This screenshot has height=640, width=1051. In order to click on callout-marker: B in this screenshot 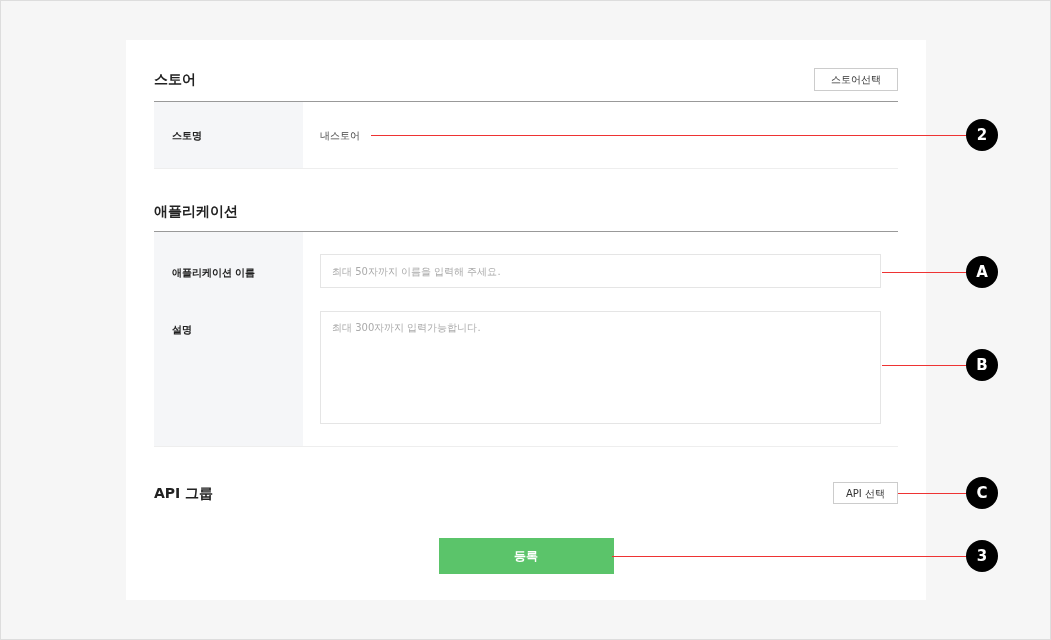, I will do `click(982, 365)`.